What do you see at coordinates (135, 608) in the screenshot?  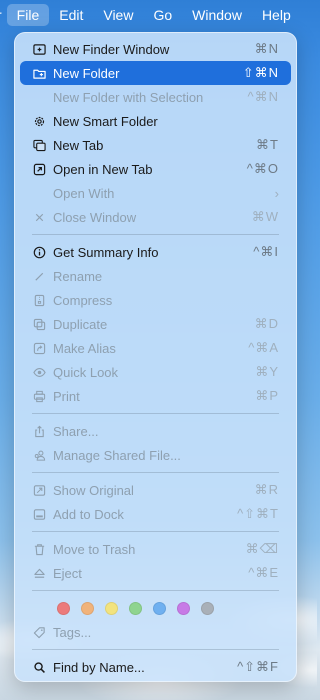 I see `tag-color-green` at bounding box center [135, 608].